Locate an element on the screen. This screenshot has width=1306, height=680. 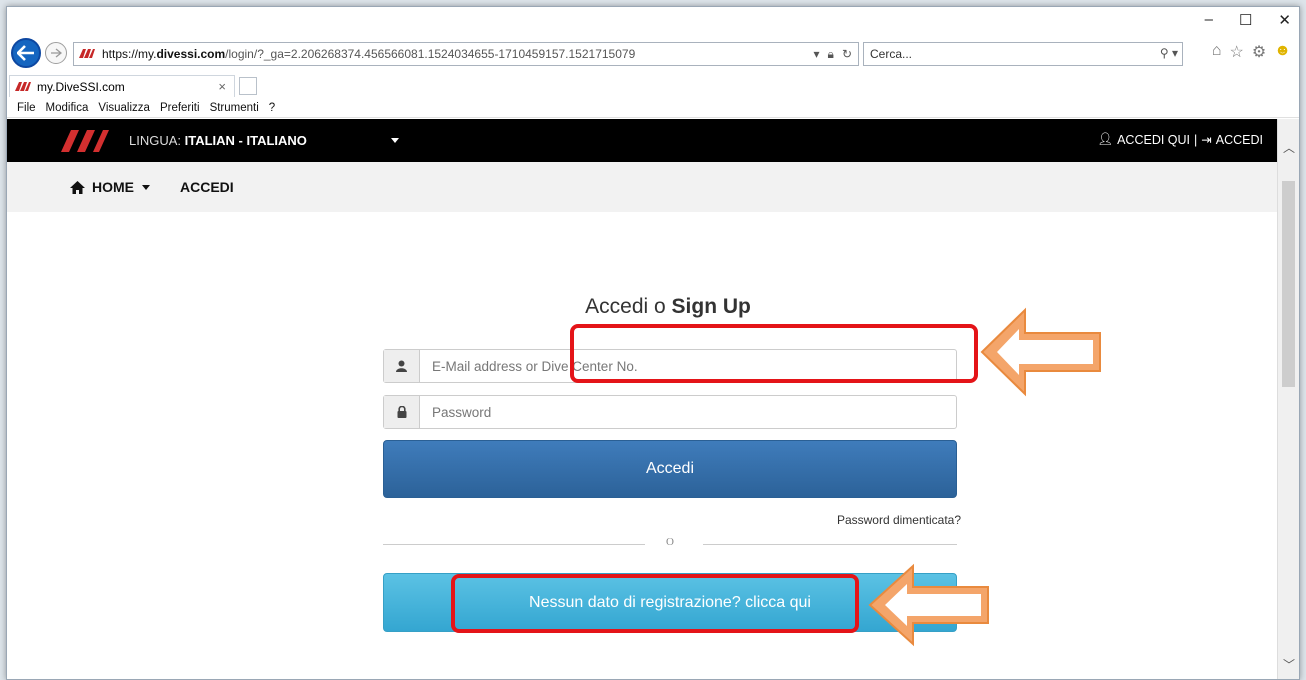
nav-accedi: ACCEDI is located at coordinates (207, 187).